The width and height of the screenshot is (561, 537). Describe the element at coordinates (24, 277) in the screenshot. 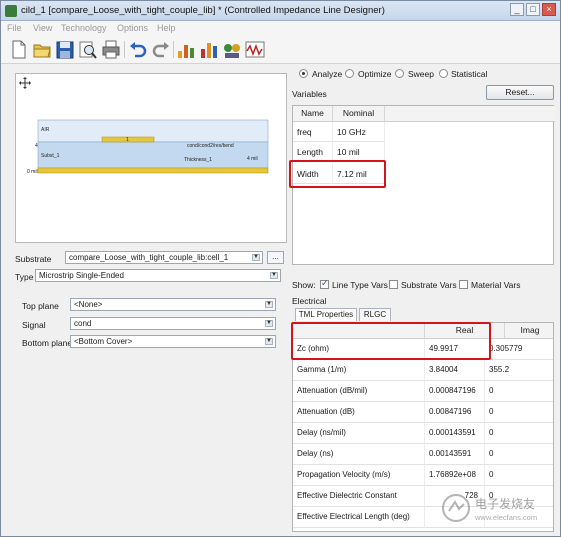

I see `type-label: Type` at that location.